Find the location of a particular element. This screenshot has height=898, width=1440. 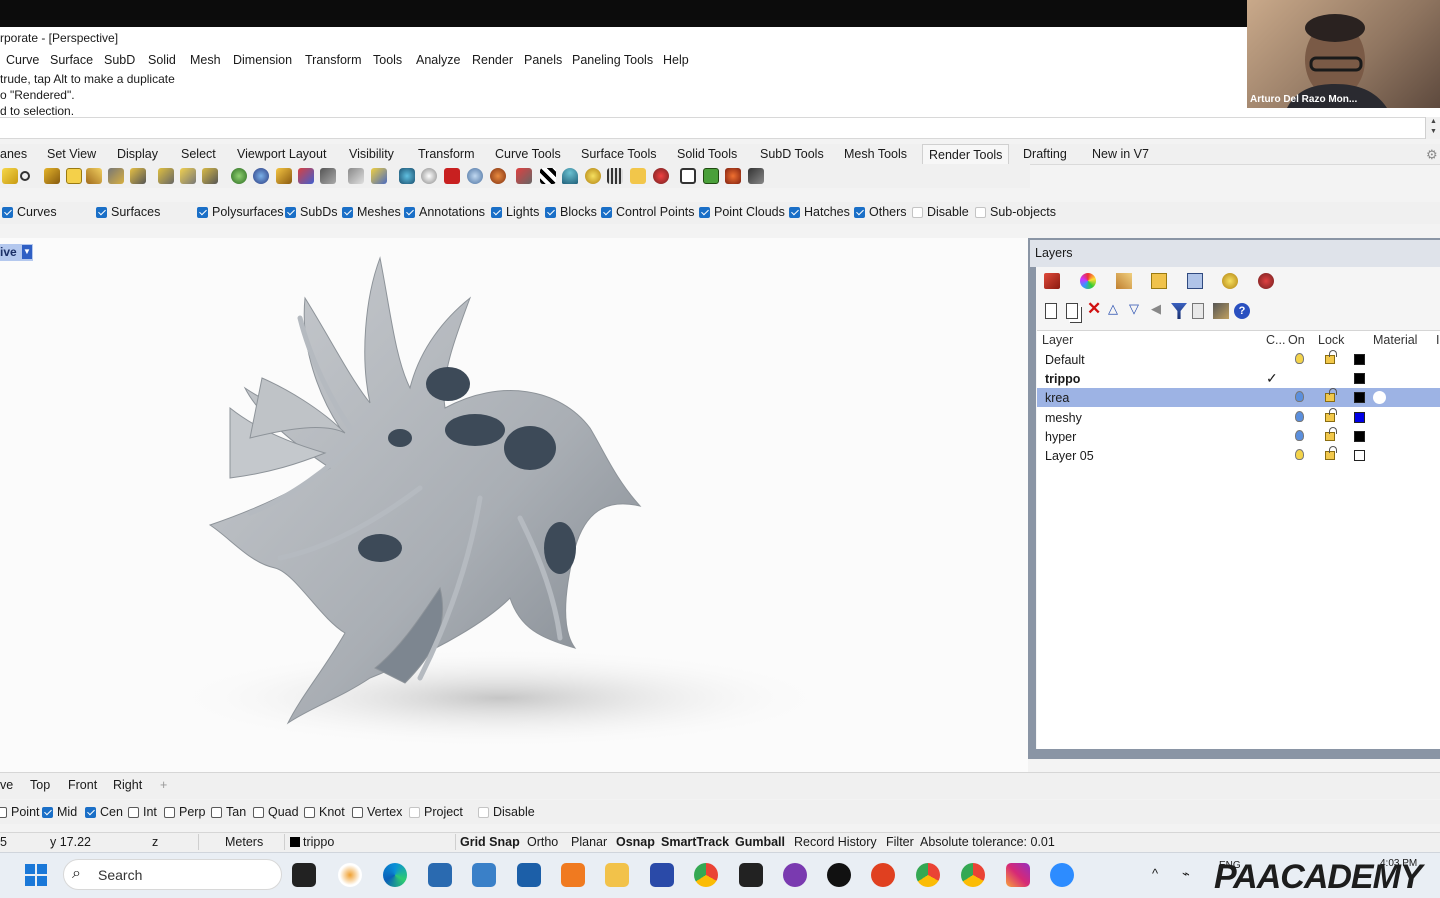

material-icon is located at coordinates (306, 176).